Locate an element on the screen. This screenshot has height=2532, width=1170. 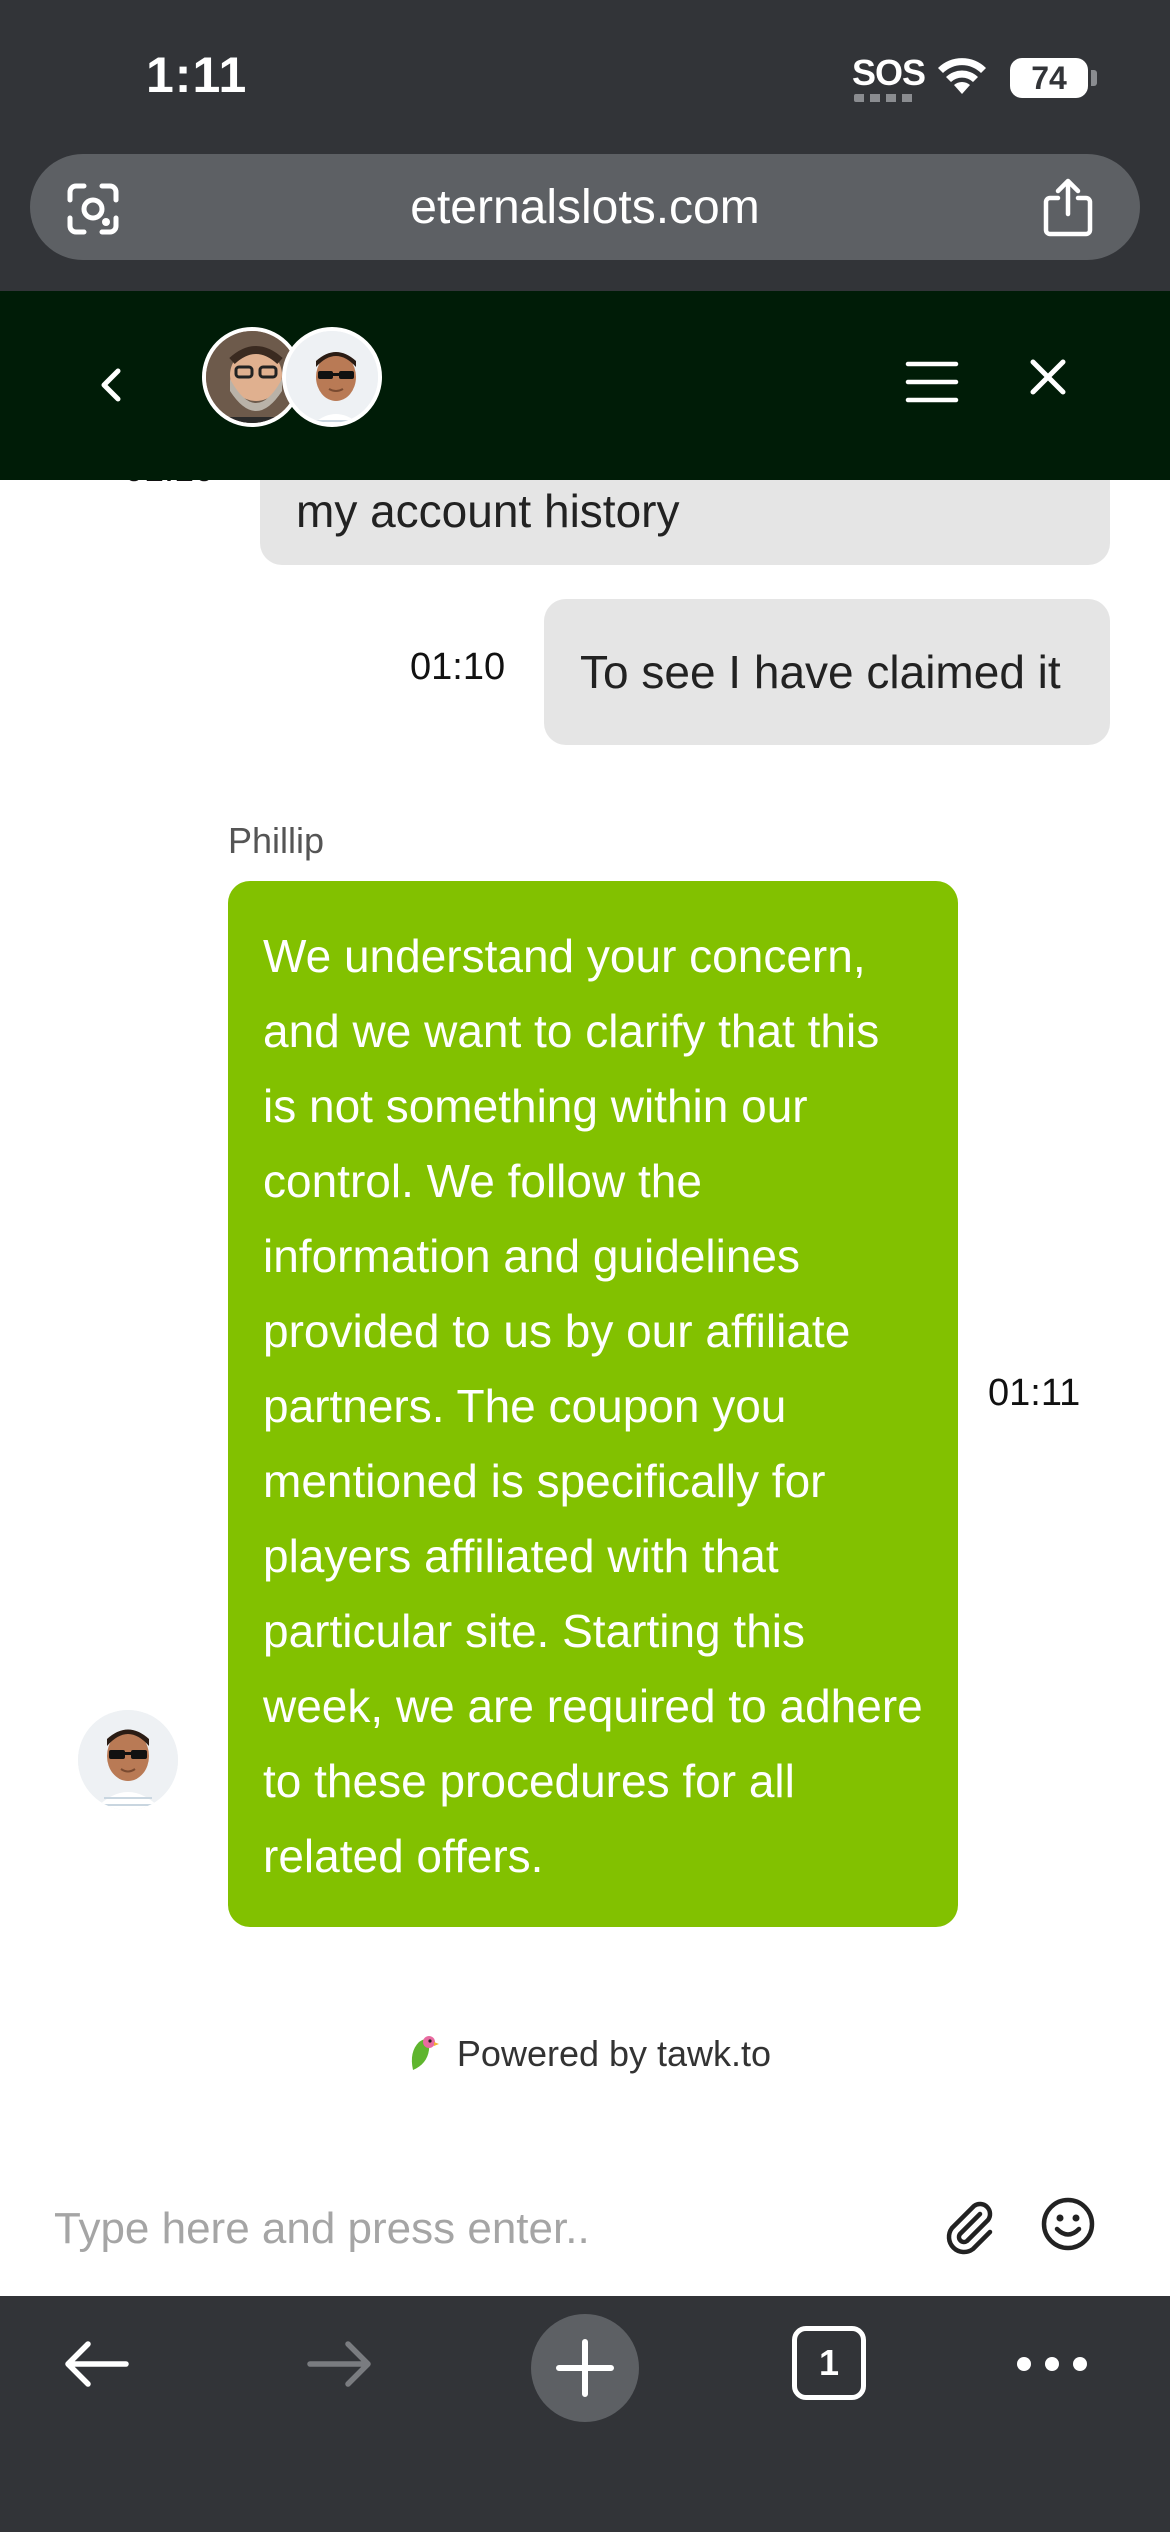
hamburger-menu-icon is located at coordinates (932, 382).